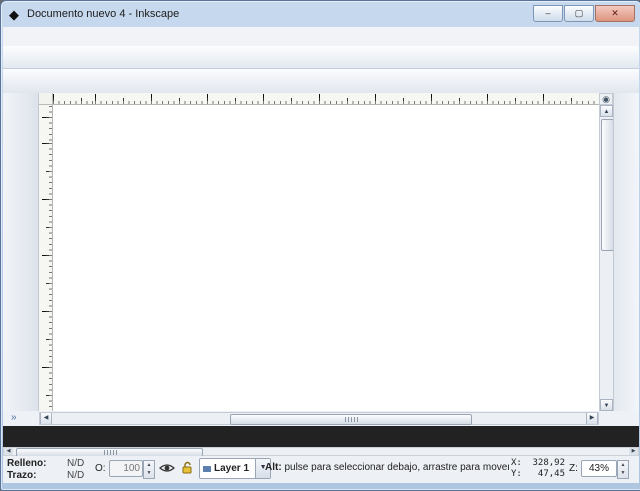 This screenshot has width=640, height=491. Describe the element at coordinates (321, 57) in the screenshot. I see `commands-toolbar` at that location.